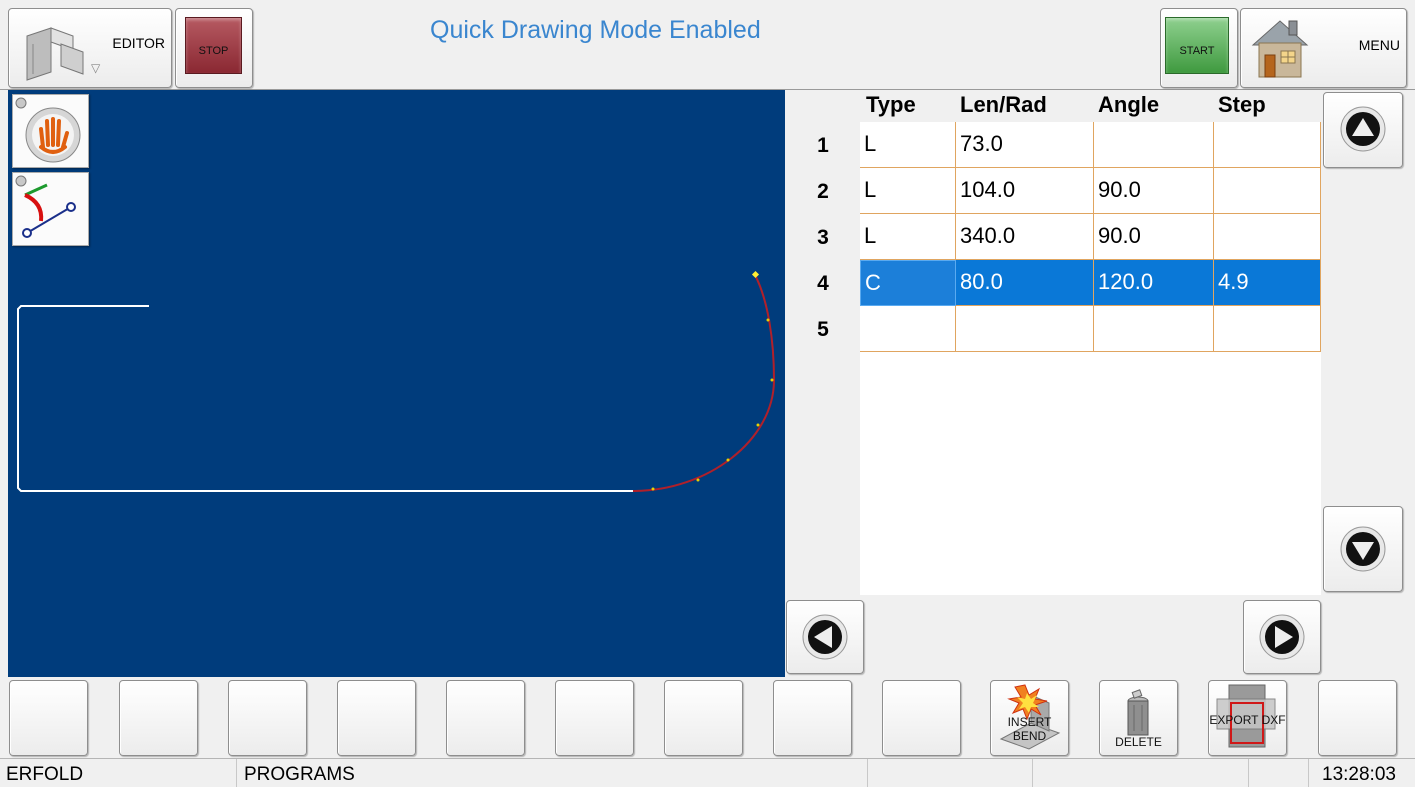 This screenshot has width=1415, height=787. I want to click on column-header-type: Type, so click(891, 104).